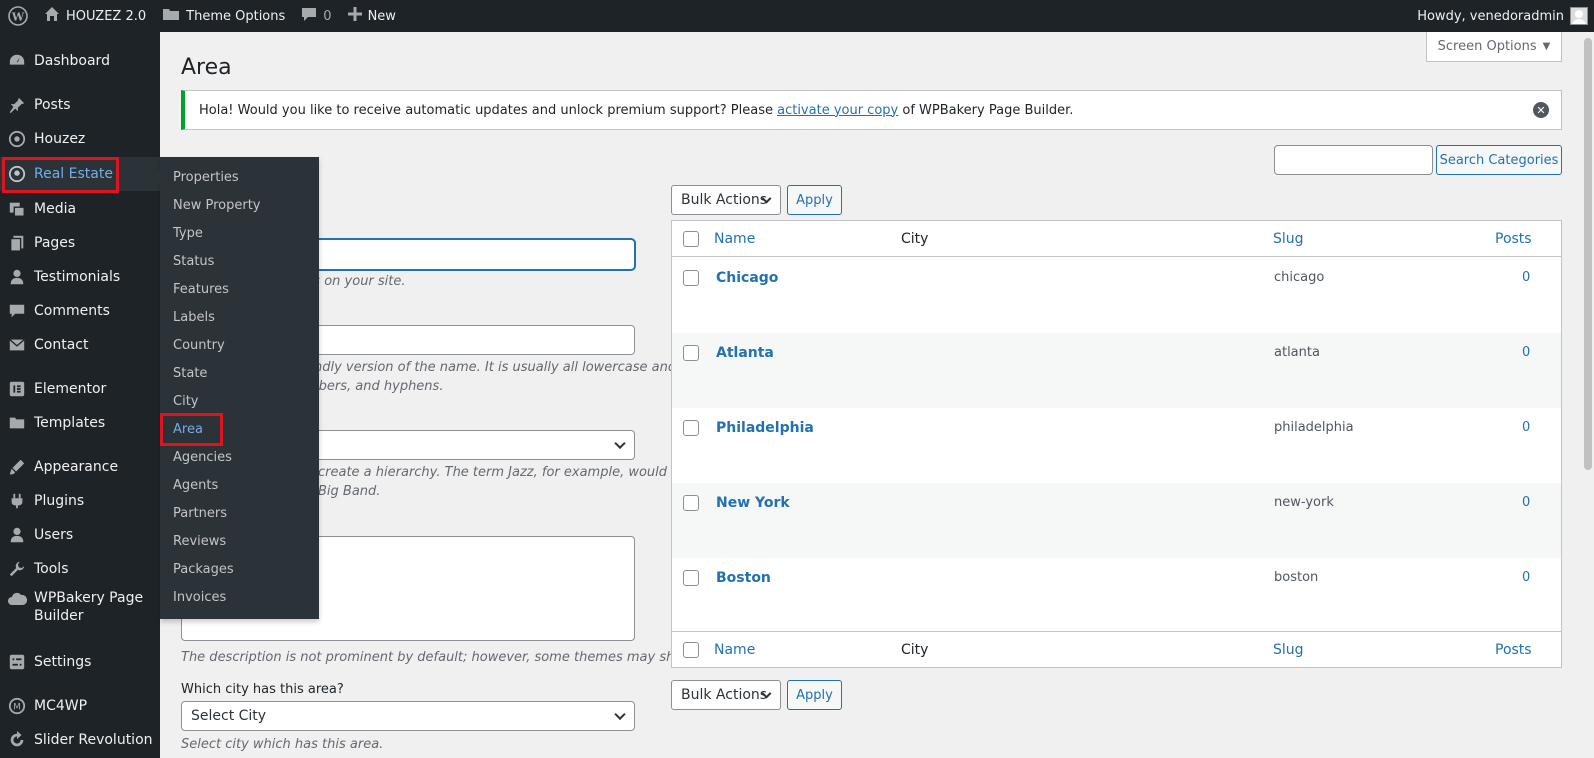 The width and height of the screenshot is (1594, 758). Describe the element at coordinates (80, 345) in the screenshot. I see `sidebar-item-contact: Contact` at that location.